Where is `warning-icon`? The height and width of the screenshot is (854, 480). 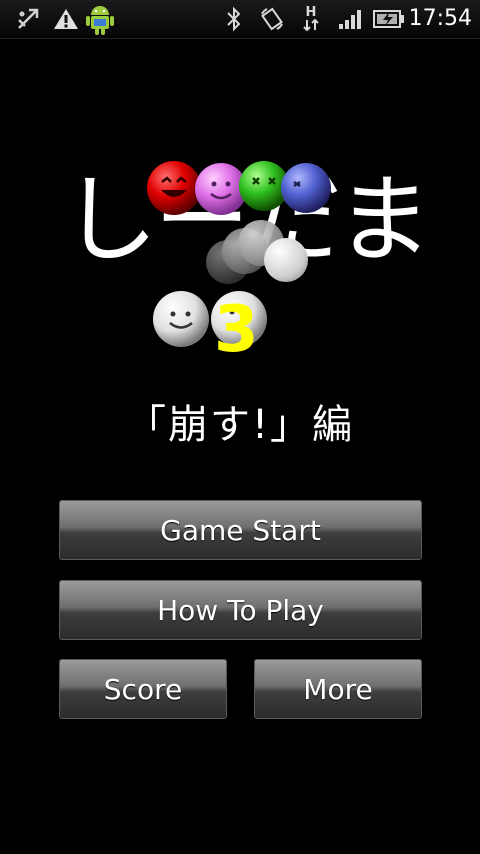
warning-icon is located at coordinates (66, 19).